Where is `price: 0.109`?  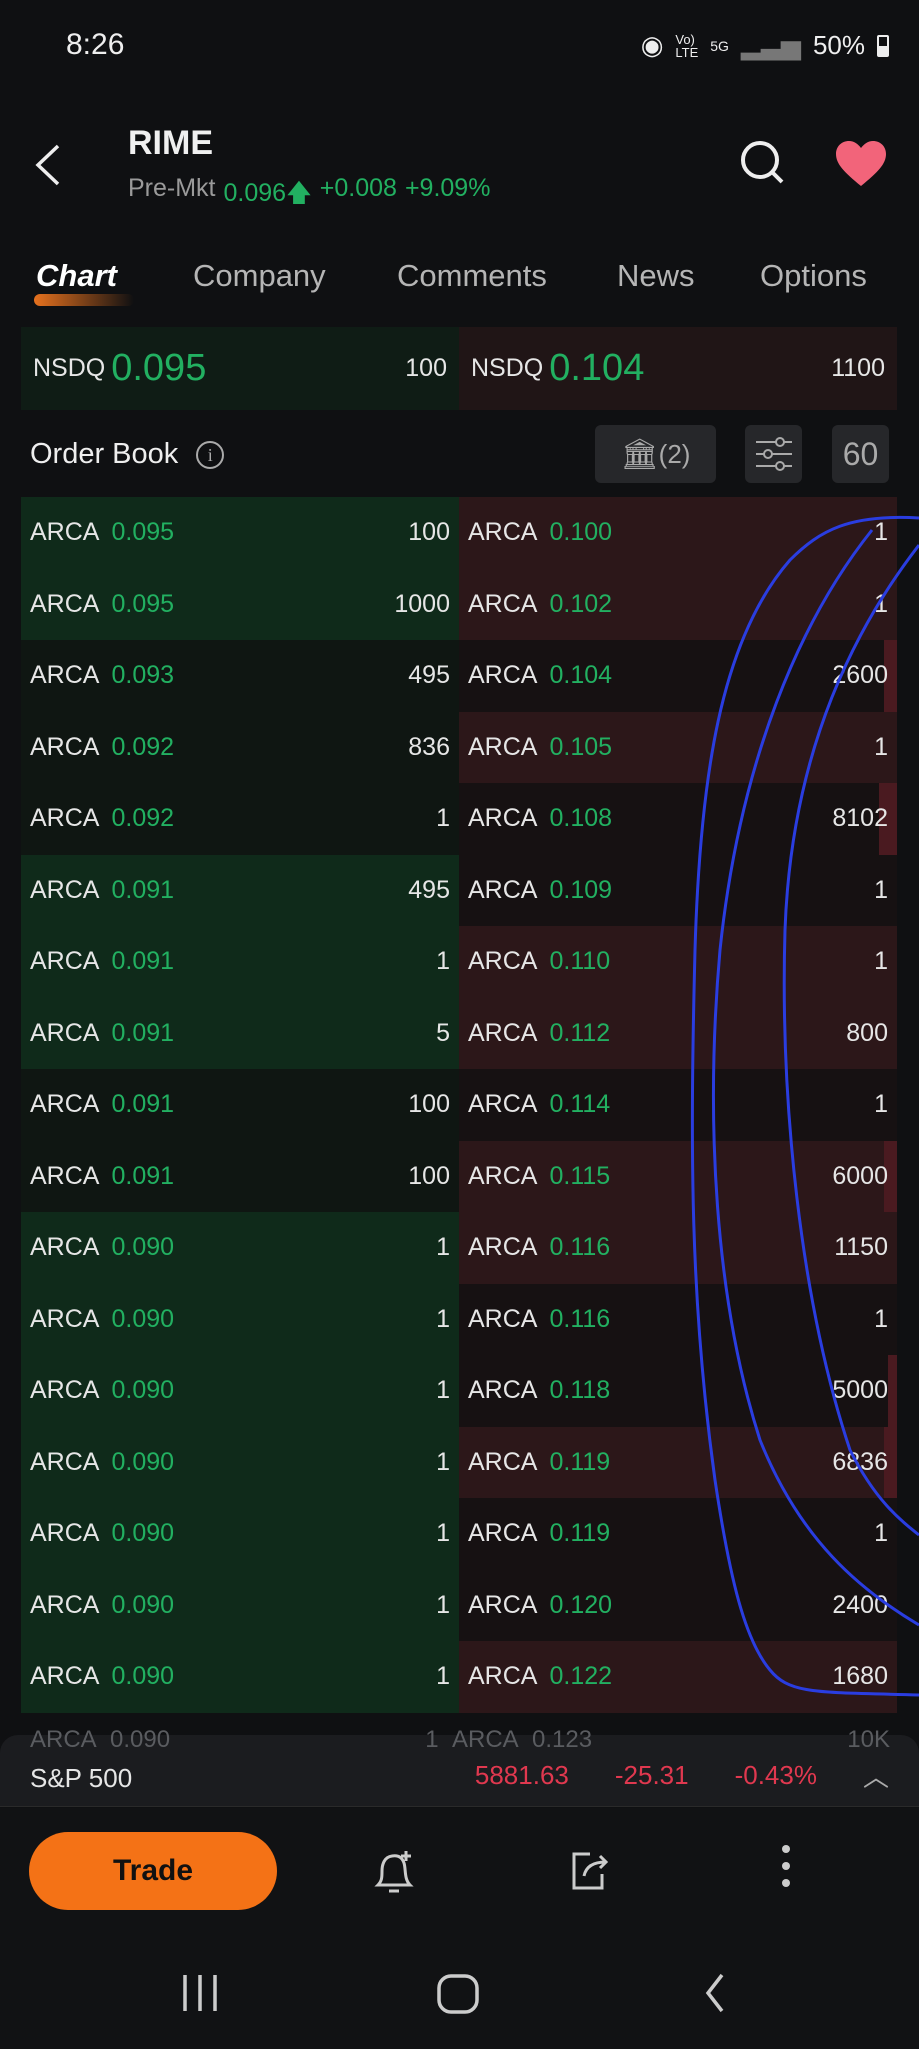 price: 0.109 is located at coordinates (581, 889).